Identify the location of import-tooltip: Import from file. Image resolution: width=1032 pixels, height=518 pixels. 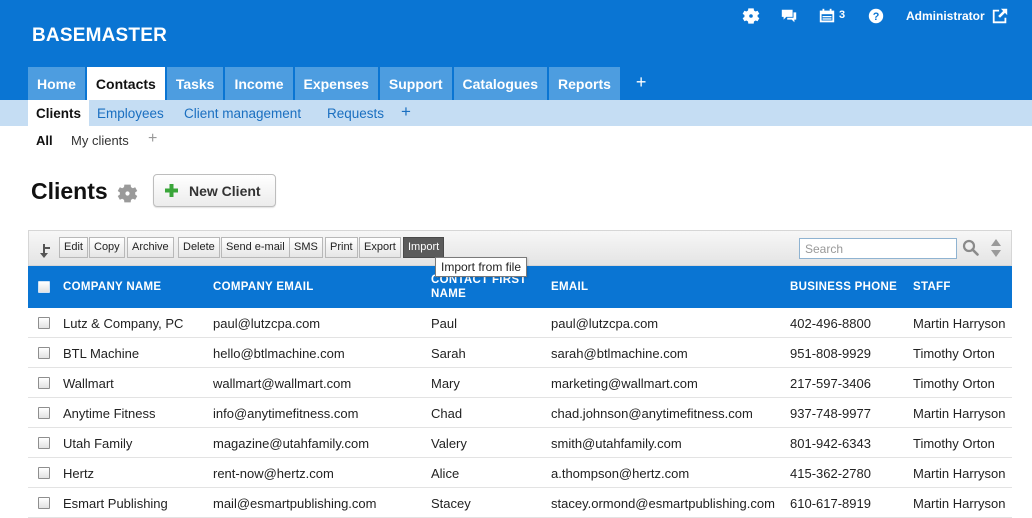
(481, 267).